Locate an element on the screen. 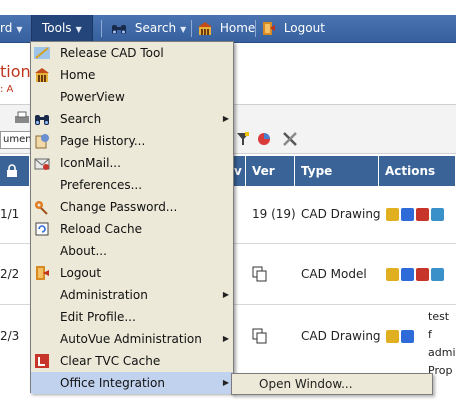 The height and width of the screenshot is (416, 456). iconmail-icon is located at coordinates (42, 164).